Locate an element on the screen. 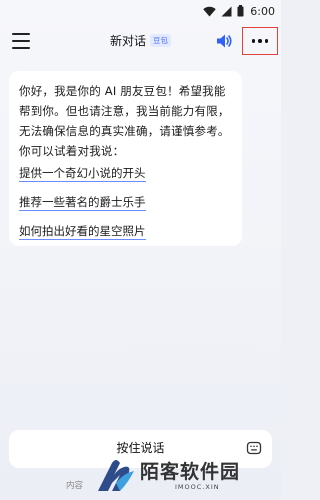  suggestion-item: 提供一个奇幻小说的开头 is located at coordinates (82, 174).